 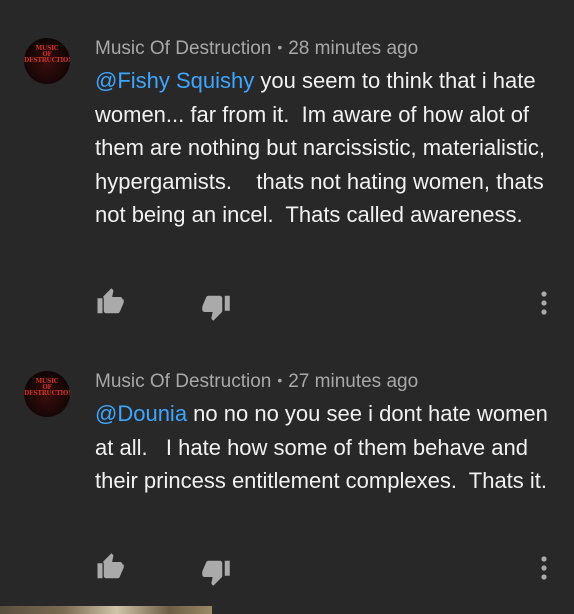 I want to click on more-vertical-icon, so click(x=544, y=568).